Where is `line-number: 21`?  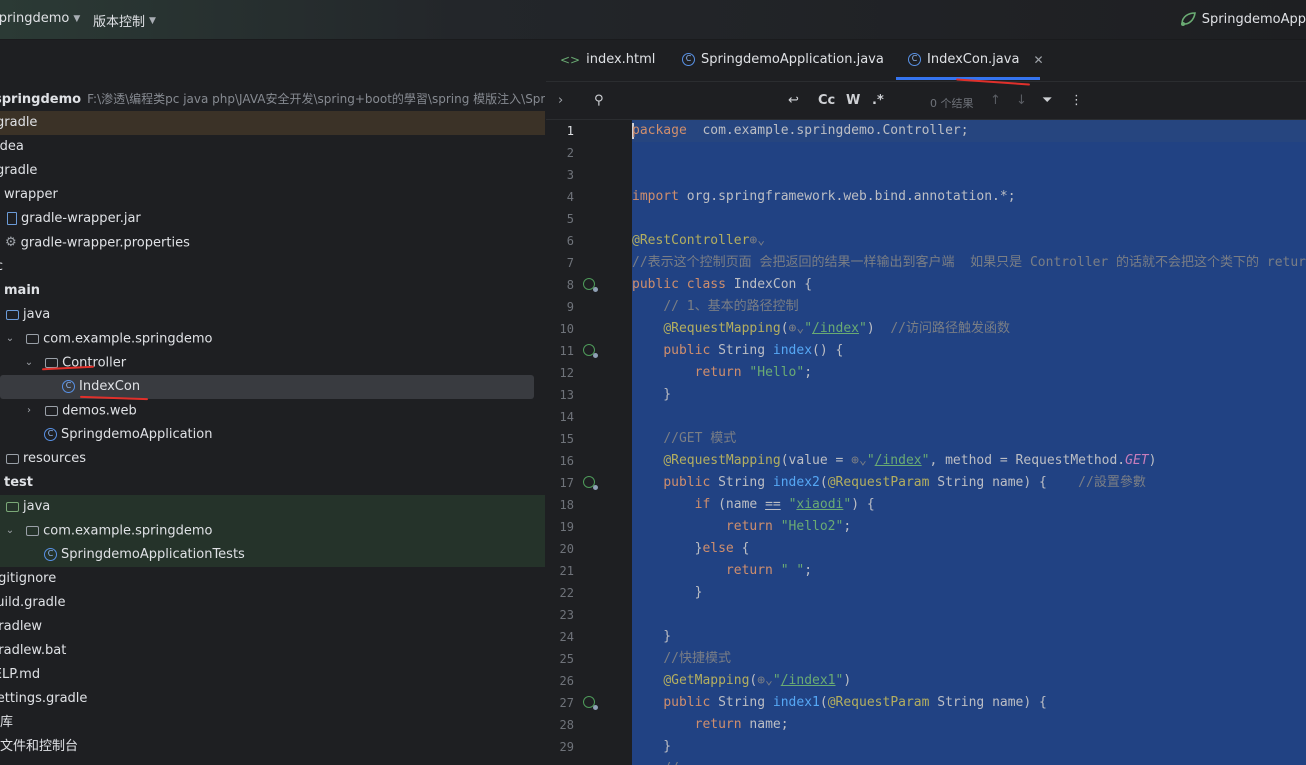
line-number: 21 is located at coordinates (566, 571).